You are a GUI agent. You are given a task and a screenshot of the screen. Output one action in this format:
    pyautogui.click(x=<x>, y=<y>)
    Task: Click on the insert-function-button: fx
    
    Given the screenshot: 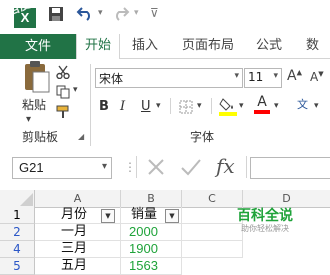 What is the action you would take?
    pyautogui.click(x=225, y=166)
    